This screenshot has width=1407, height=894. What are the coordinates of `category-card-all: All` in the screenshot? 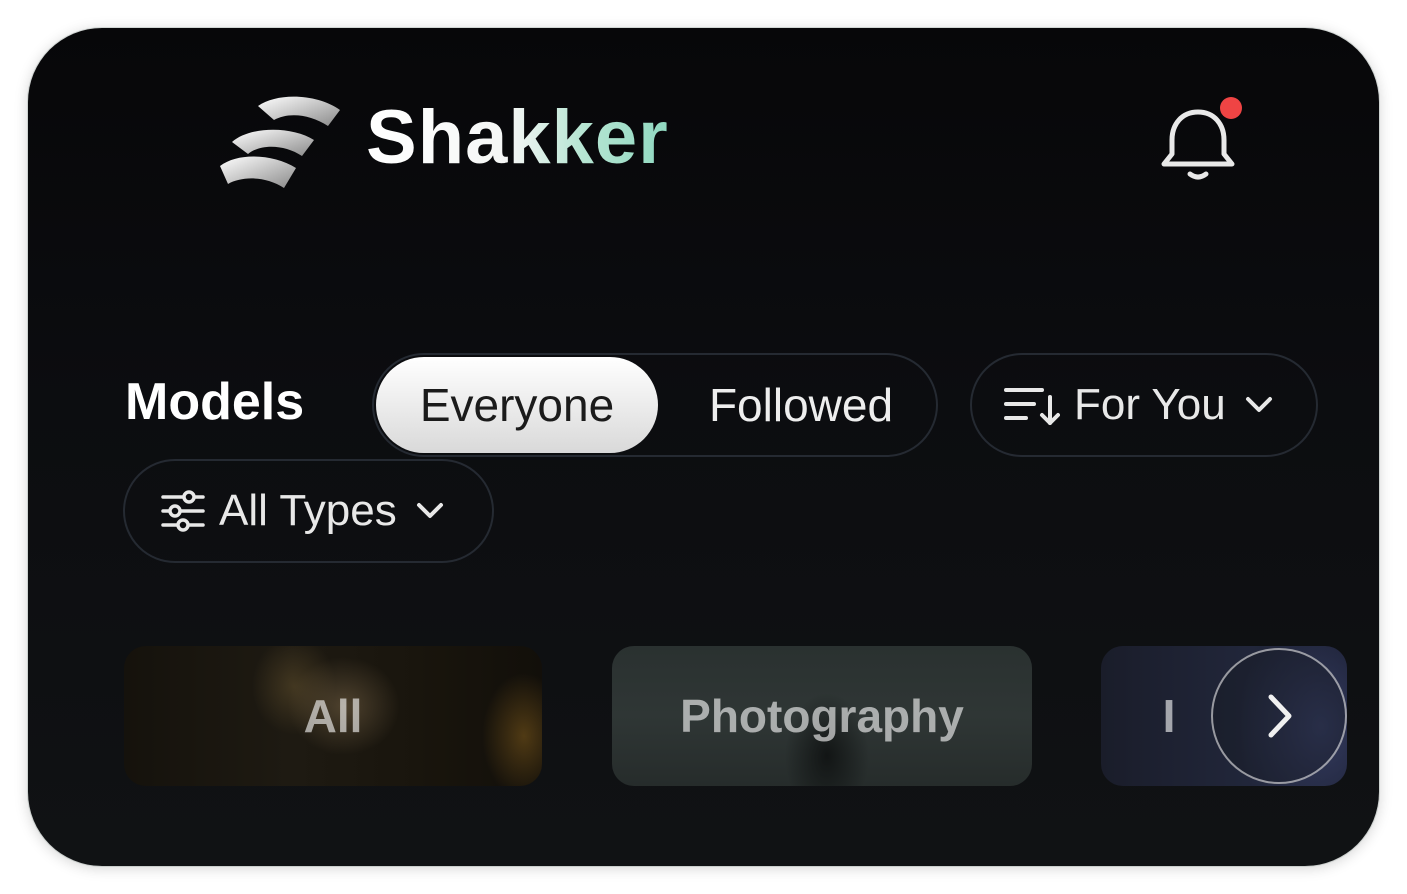 It's located at (333, 716).